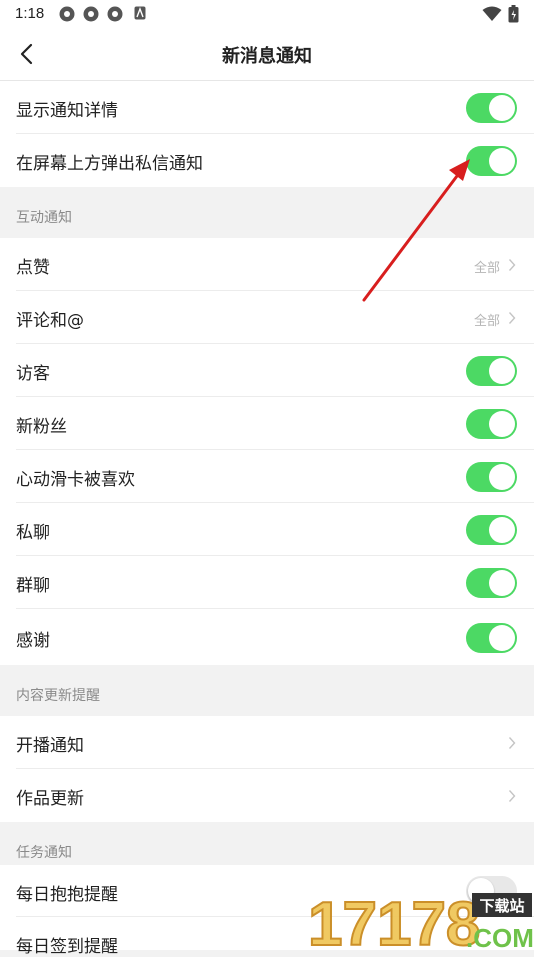 Image resolution: width=534 pixels, height=957 pixels. Describe the element at coordinates (267, 160) in the screenshot. I see `popup-private-message-row: 在屏幕上方弹出私信通知` at that location.